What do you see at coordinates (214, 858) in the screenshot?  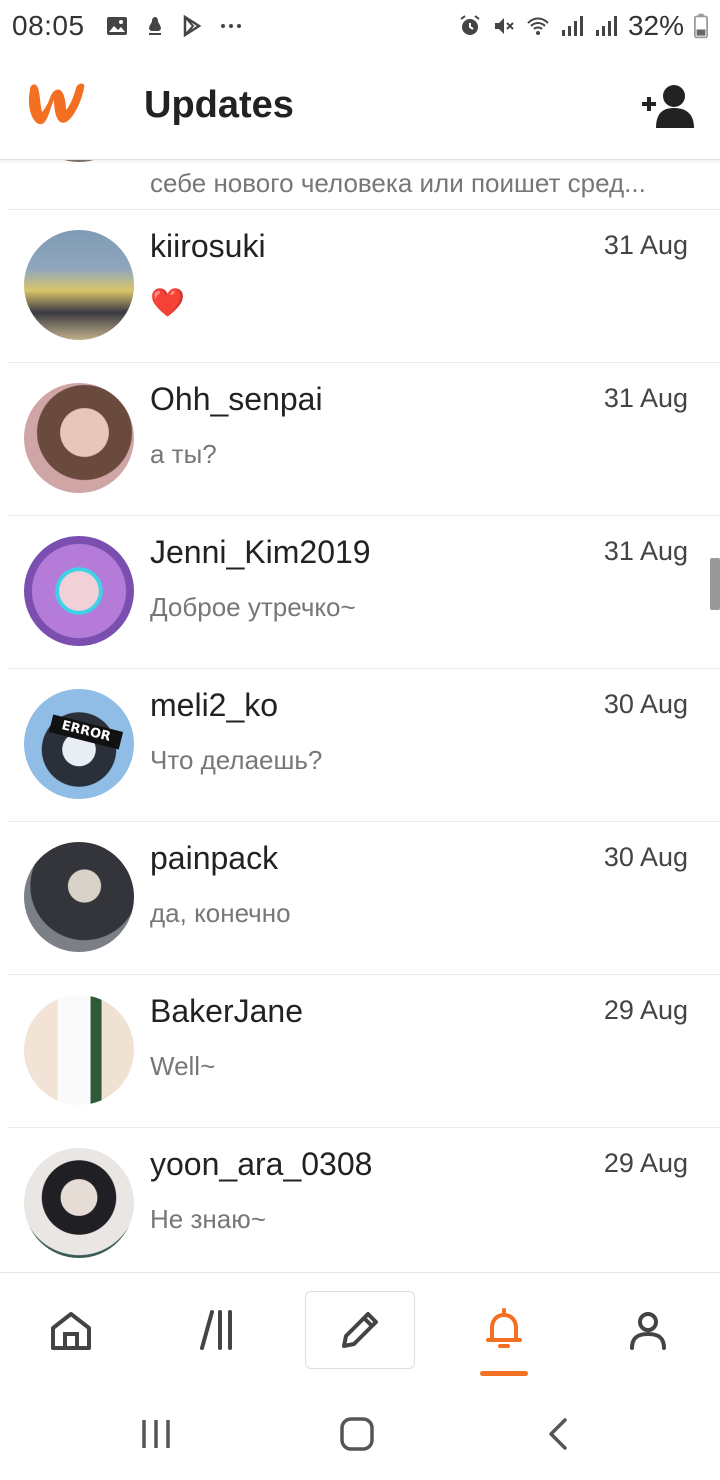 I see `username: painpack` at bounding box center [214, 858].